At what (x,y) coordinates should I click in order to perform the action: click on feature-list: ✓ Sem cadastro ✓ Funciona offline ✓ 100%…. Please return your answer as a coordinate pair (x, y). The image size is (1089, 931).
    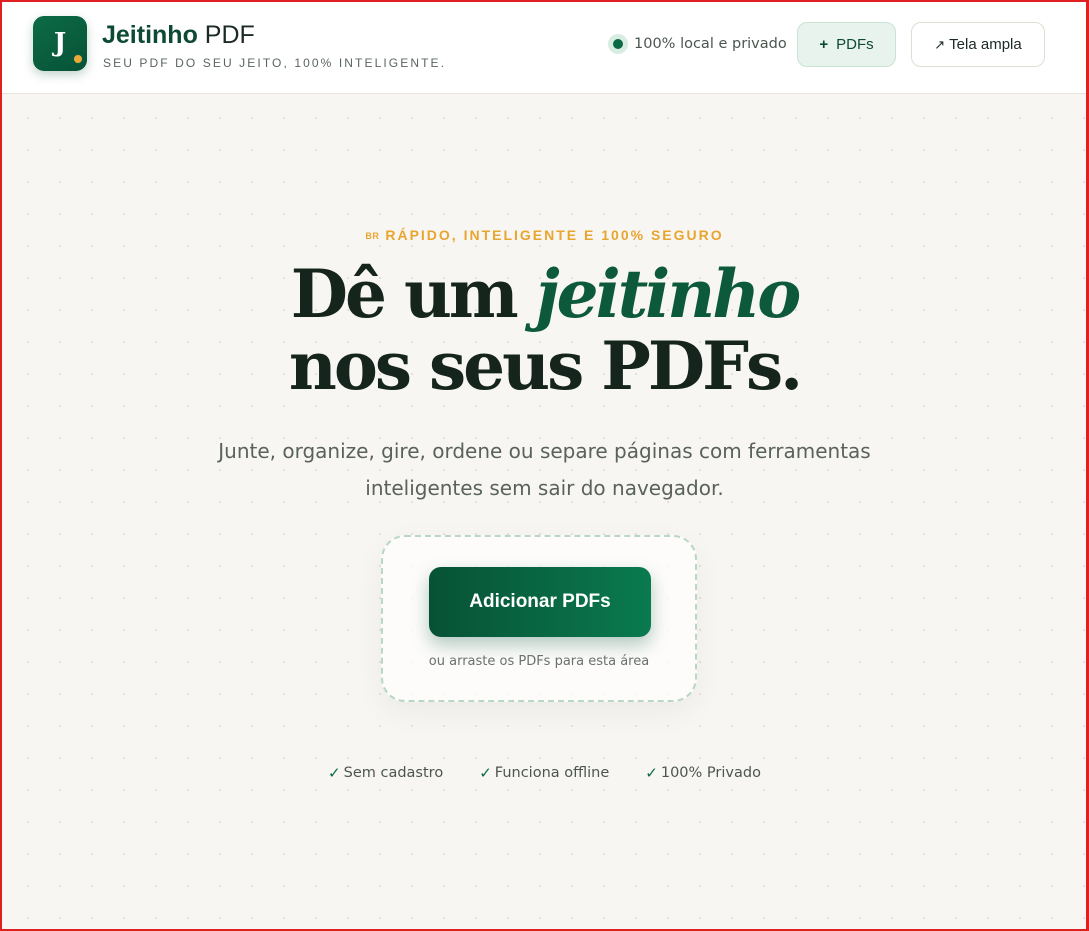
    Looking at the image, I should click on (544, 773).